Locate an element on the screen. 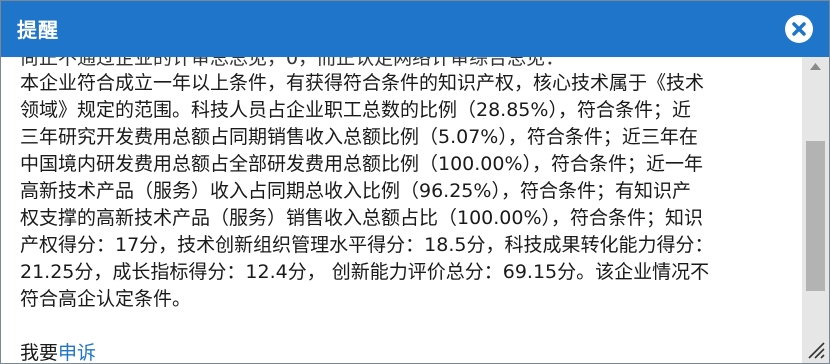 Image resolution: width=830 pixels, height=364 pixels. message-line: 领域》规定的范围。科技人员占企业职工总数的比例（28.85%），符合条件；近 is located at coordinates (355, 110).